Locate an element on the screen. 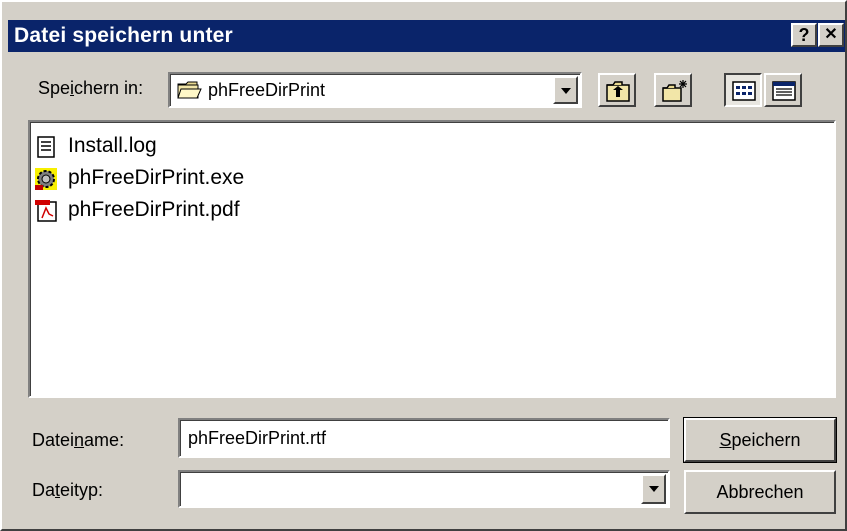 The height and width of the screenshot is (531, 847). filetype-dropdown is located at coordinates (424, 489).